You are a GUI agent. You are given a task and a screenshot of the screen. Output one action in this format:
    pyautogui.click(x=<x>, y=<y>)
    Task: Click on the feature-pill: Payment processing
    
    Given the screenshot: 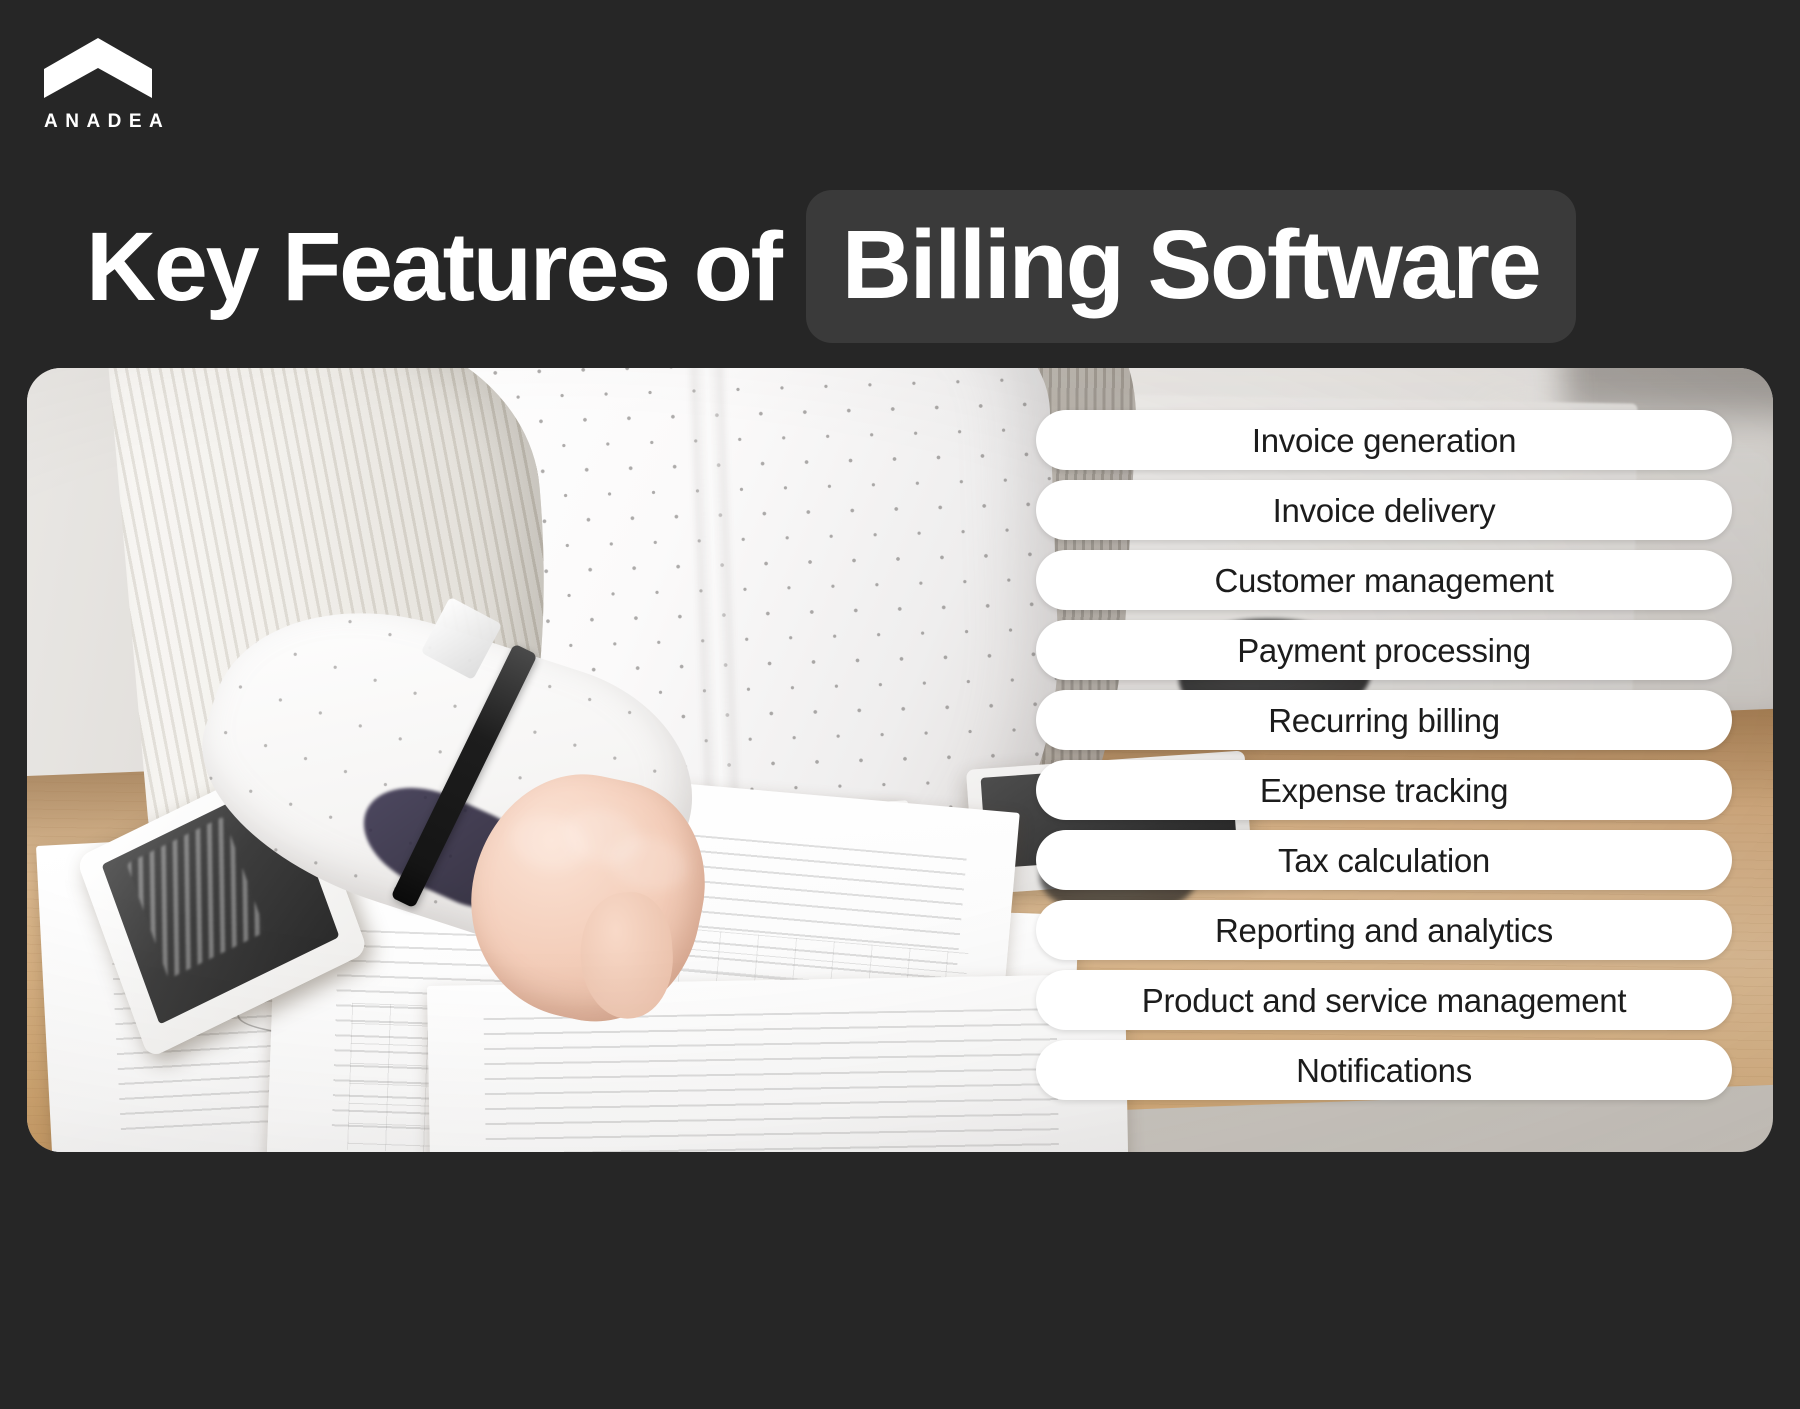 What is the action you would take?
    pyautogui.click(x=1384, y=650)
    